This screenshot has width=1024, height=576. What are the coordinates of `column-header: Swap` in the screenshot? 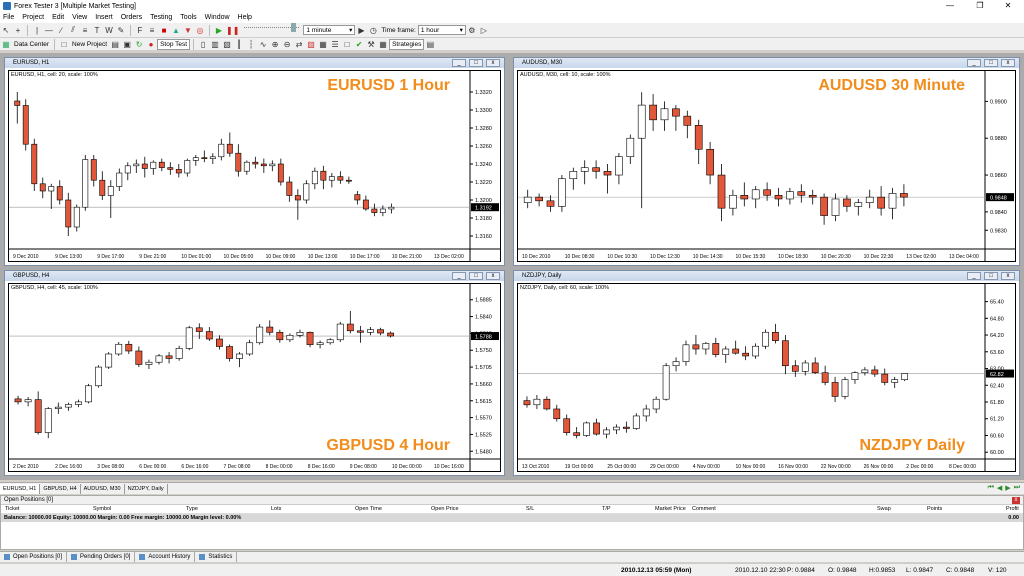 It's located at (884, 509).